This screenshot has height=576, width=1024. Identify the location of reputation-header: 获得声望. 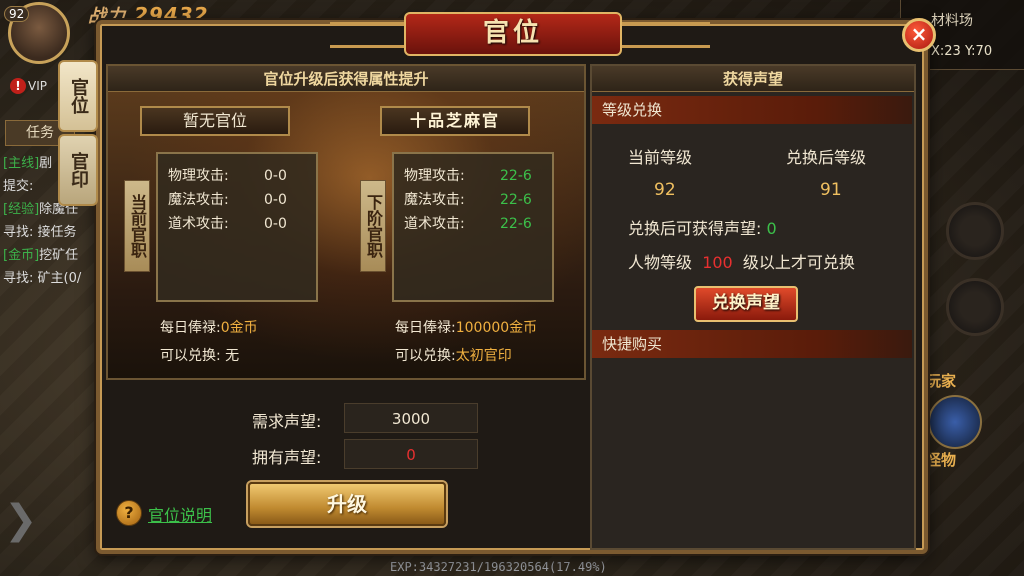
(753, 79).